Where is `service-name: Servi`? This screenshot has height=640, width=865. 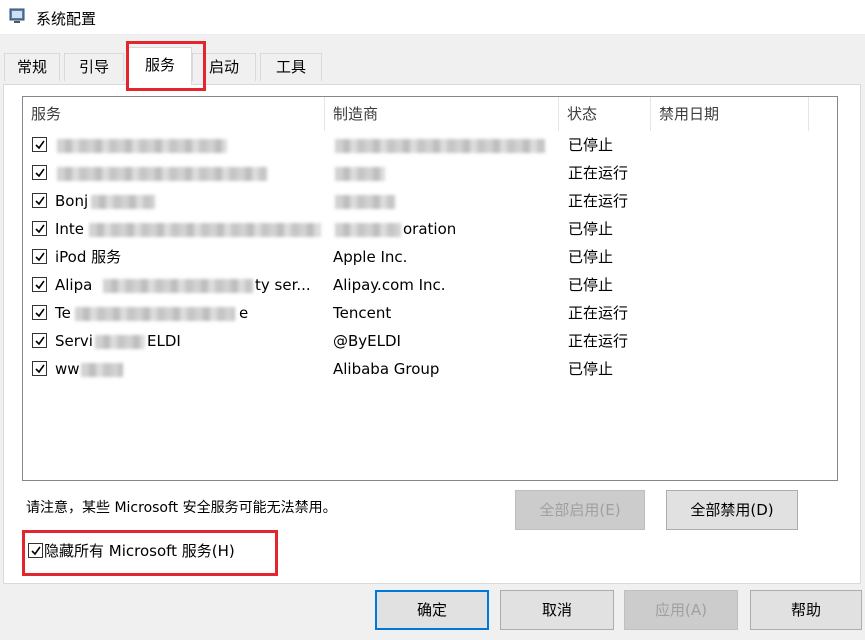 service-name: Servi is located at coordinates (74, 341).